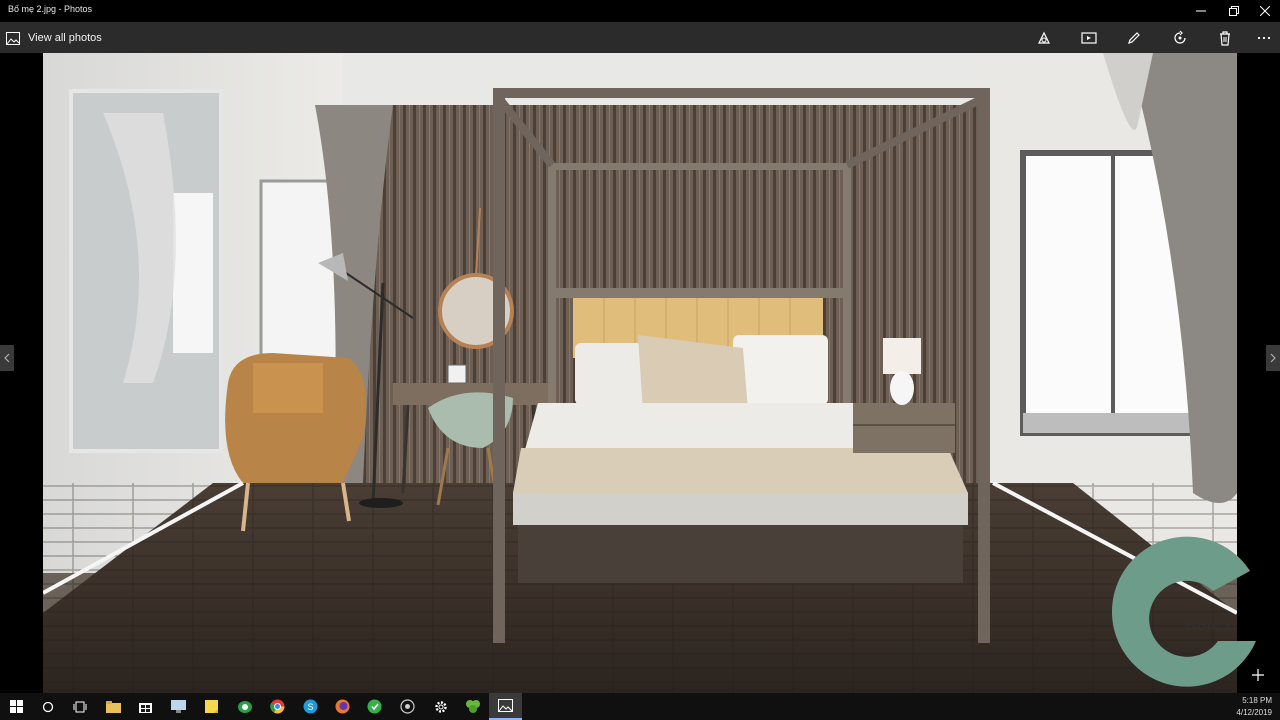 The width and height of the screenshot is (1280, 720). I want to click on taskbar-store, so click(145, 706).